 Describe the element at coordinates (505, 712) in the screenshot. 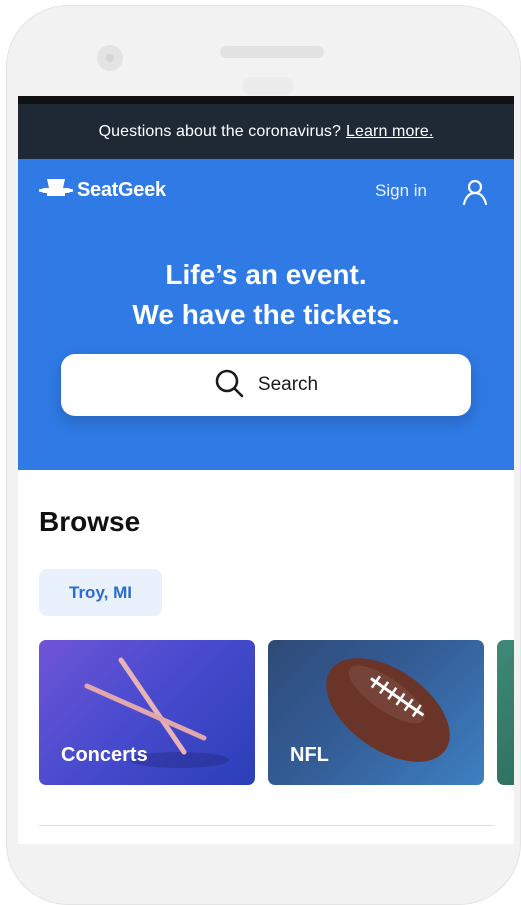

I see `category-card-partial` at that location.